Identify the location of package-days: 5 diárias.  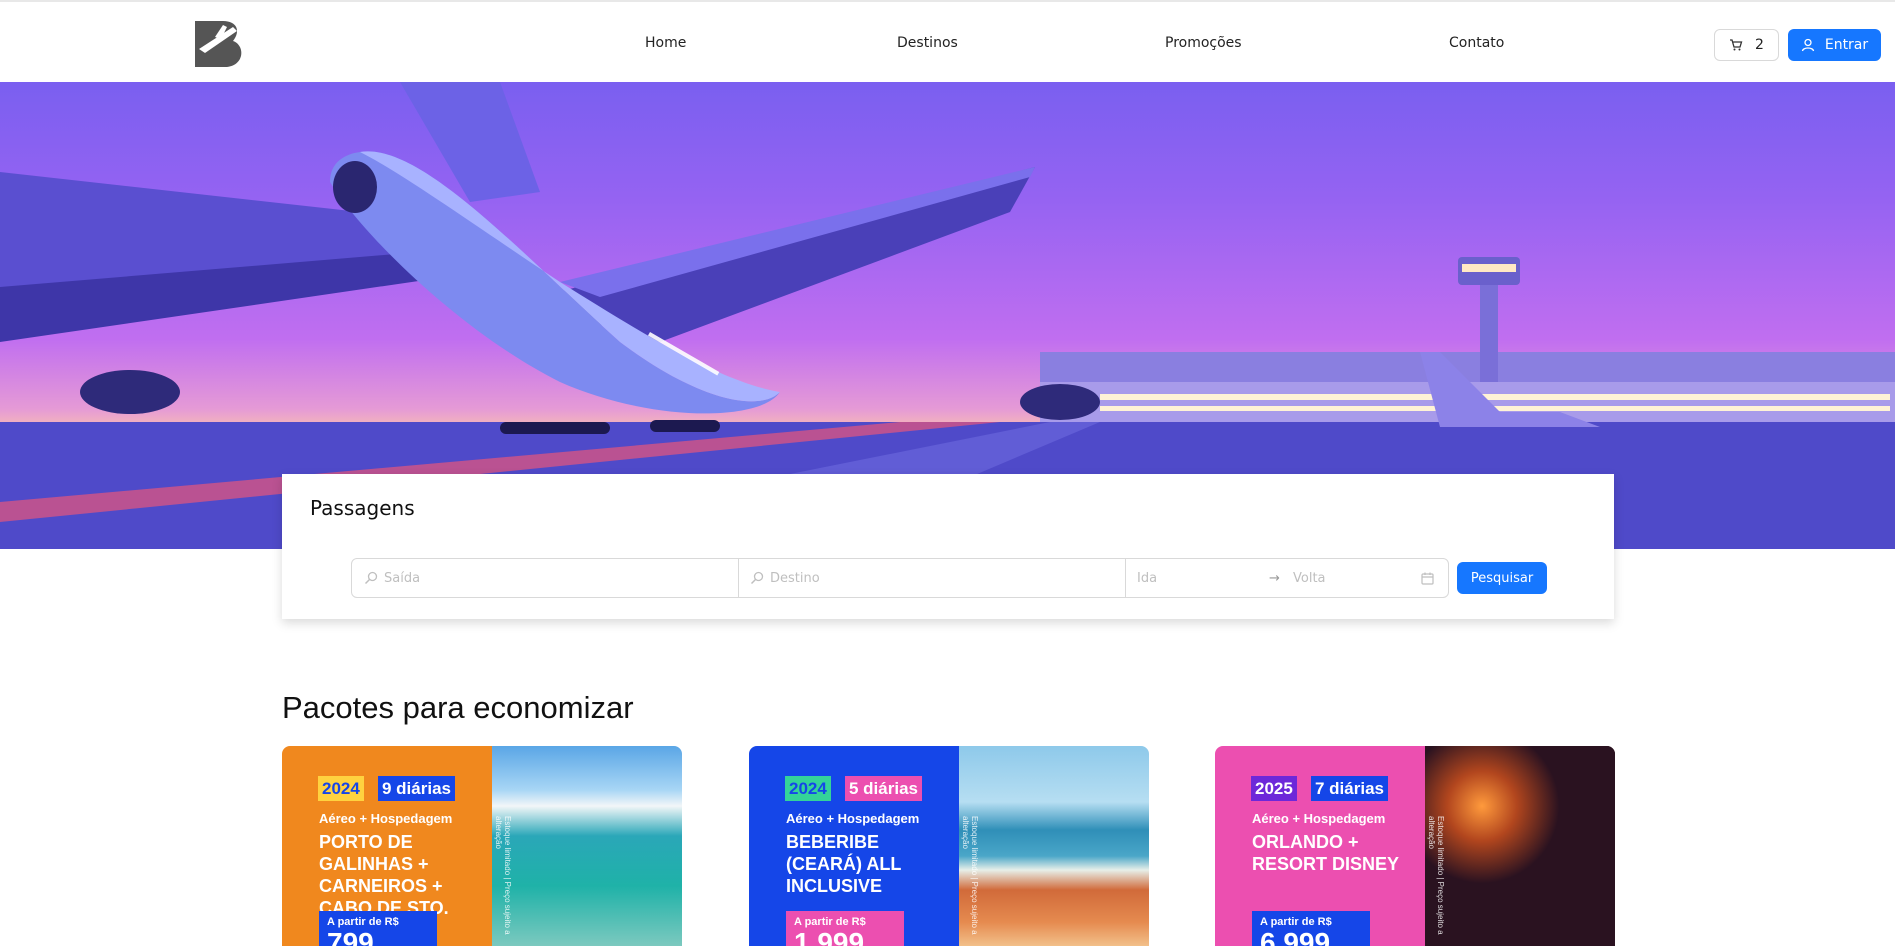
(883, 788).